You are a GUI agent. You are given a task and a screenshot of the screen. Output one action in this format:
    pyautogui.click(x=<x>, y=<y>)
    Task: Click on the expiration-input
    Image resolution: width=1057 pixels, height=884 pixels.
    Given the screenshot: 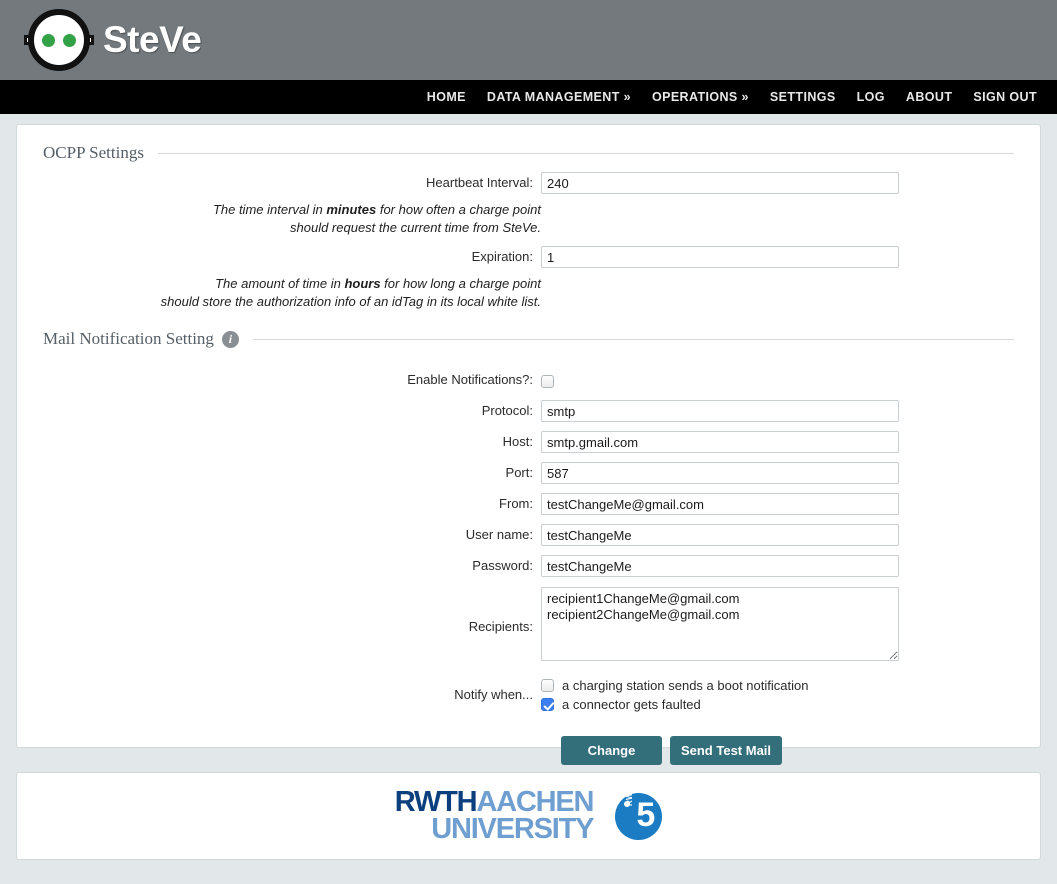 What is the action you would take?
    pyautogui.click(x=720, y=257)
    